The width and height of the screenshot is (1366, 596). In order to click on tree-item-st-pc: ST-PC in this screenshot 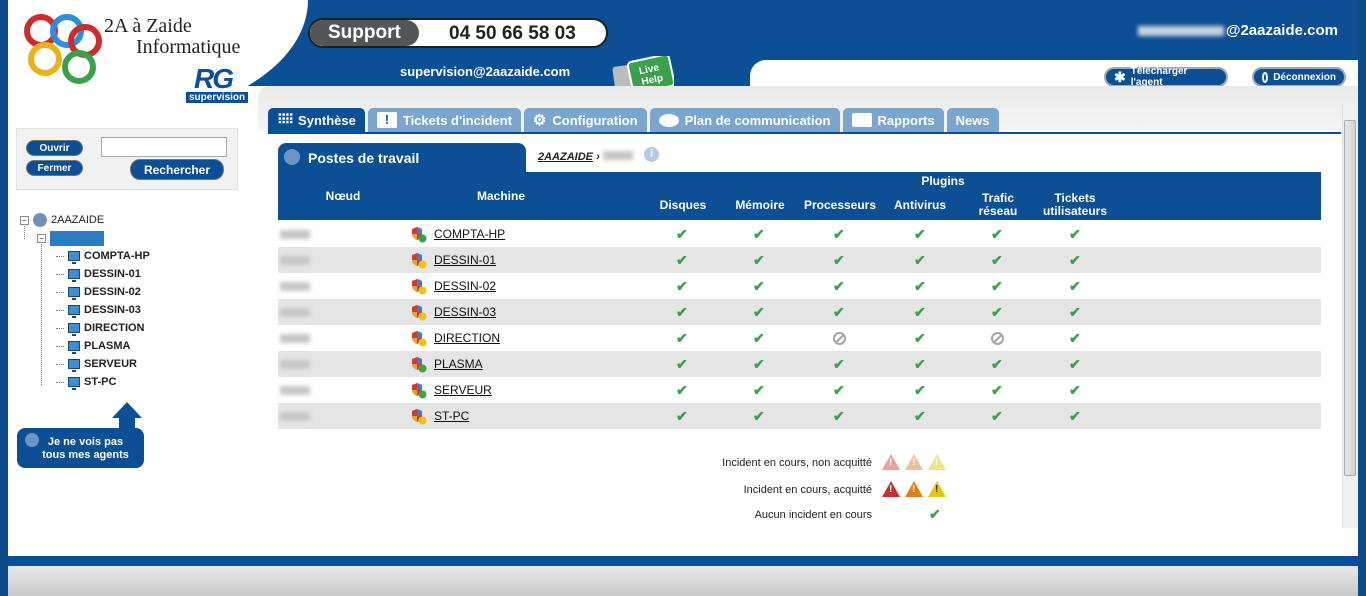, I will do `click(86, 382)`.